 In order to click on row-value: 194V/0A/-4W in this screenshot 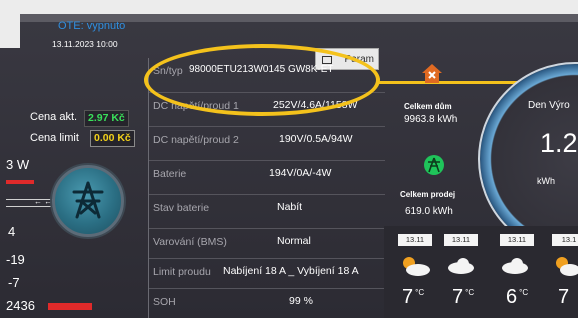, I will do `click(300, 173)`.